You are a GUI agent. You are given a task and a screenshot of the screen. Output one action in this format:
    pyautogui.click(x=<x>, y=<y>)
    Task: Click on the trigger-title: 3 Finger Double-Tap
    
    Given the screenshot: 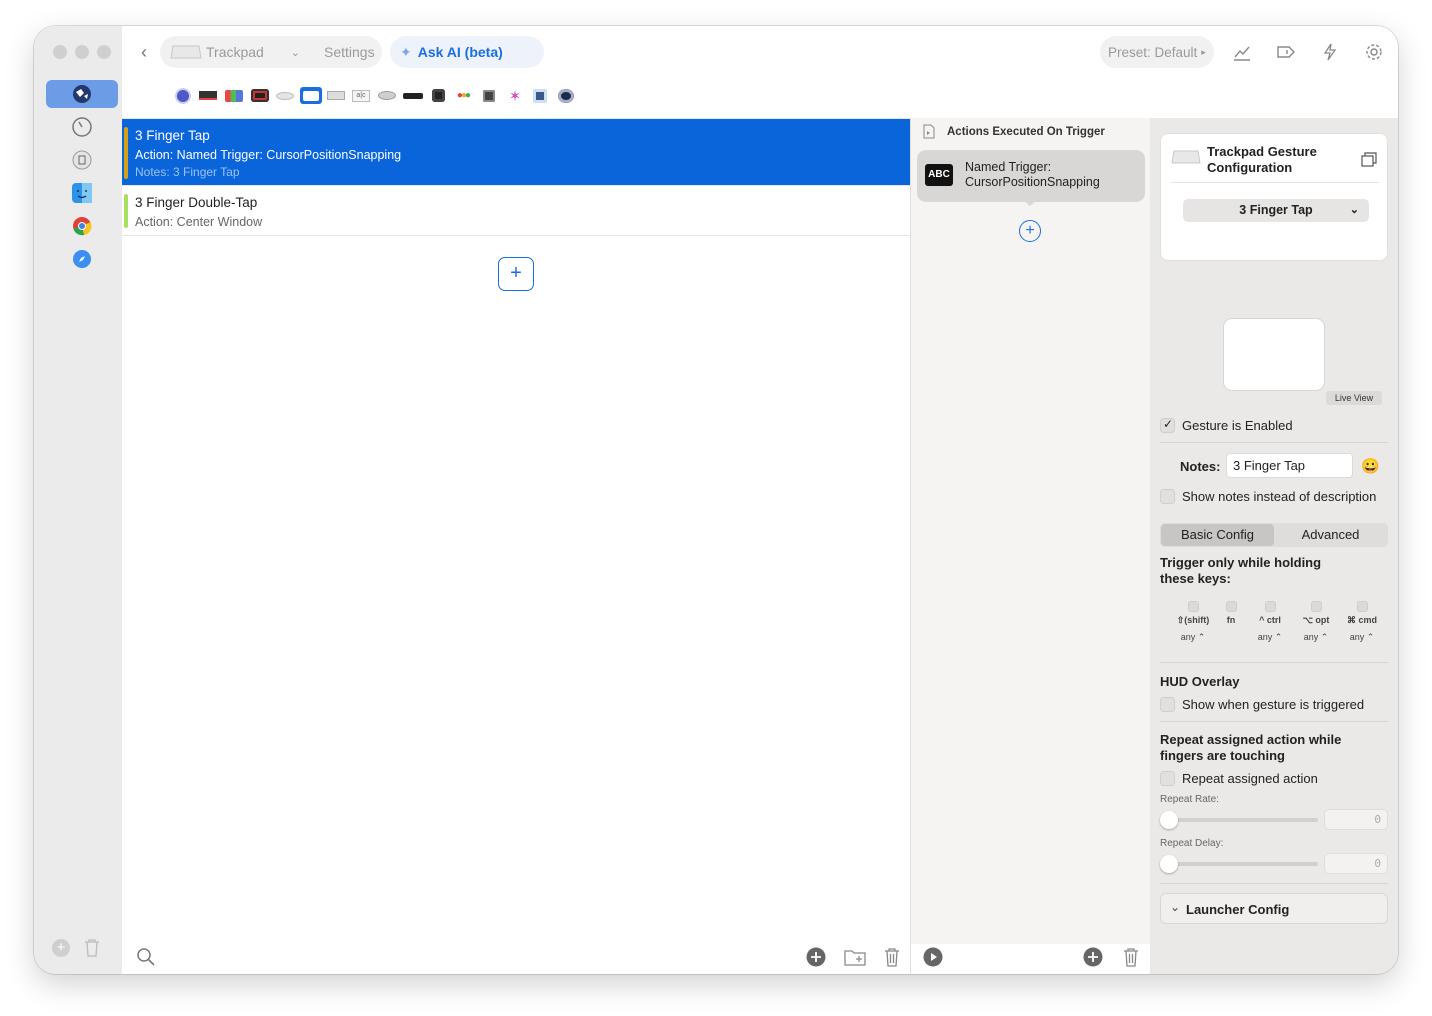 What is the action you would take?
    pyautogui.click(x=196, y=202)
    